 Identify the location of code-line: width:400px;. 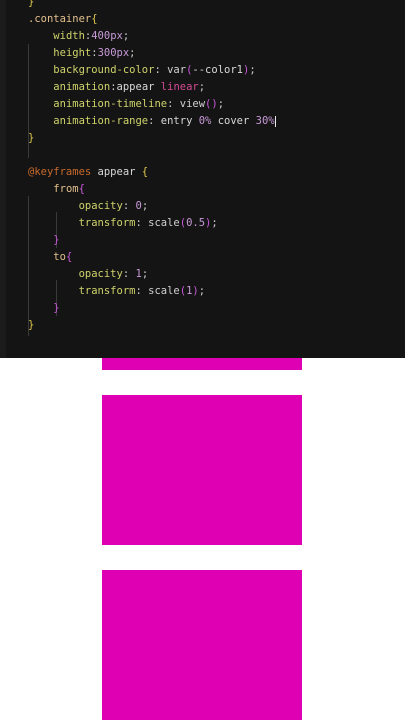
(78, 36).